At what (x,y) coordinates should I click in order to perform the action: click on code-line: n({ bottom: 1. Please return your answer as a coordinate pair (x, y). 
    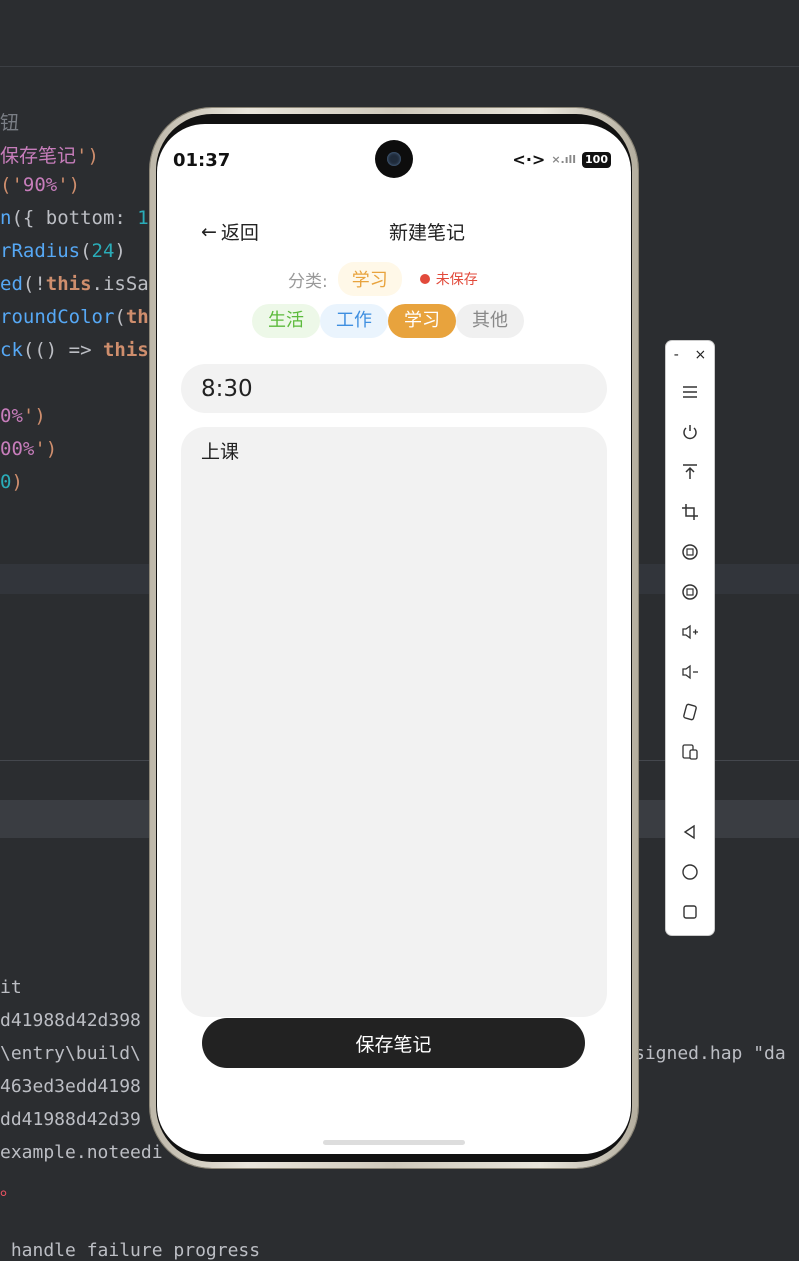
    Looking at the image, I should click on (74, 218).